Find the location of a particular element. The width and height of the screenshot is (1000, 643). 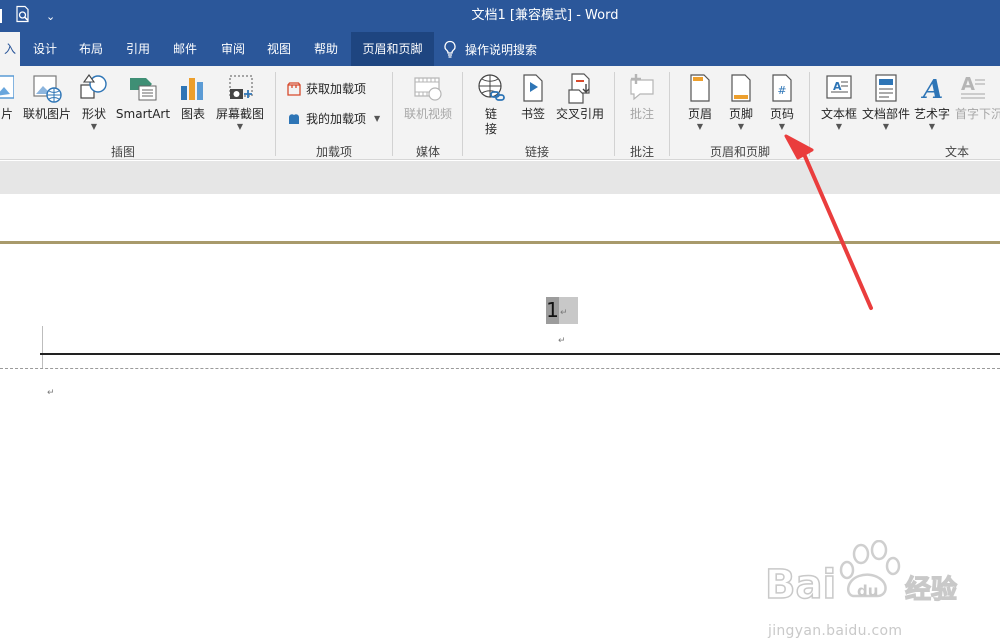

watermark-url: jingyan.baidu.com is located at coordinates (835, 631).